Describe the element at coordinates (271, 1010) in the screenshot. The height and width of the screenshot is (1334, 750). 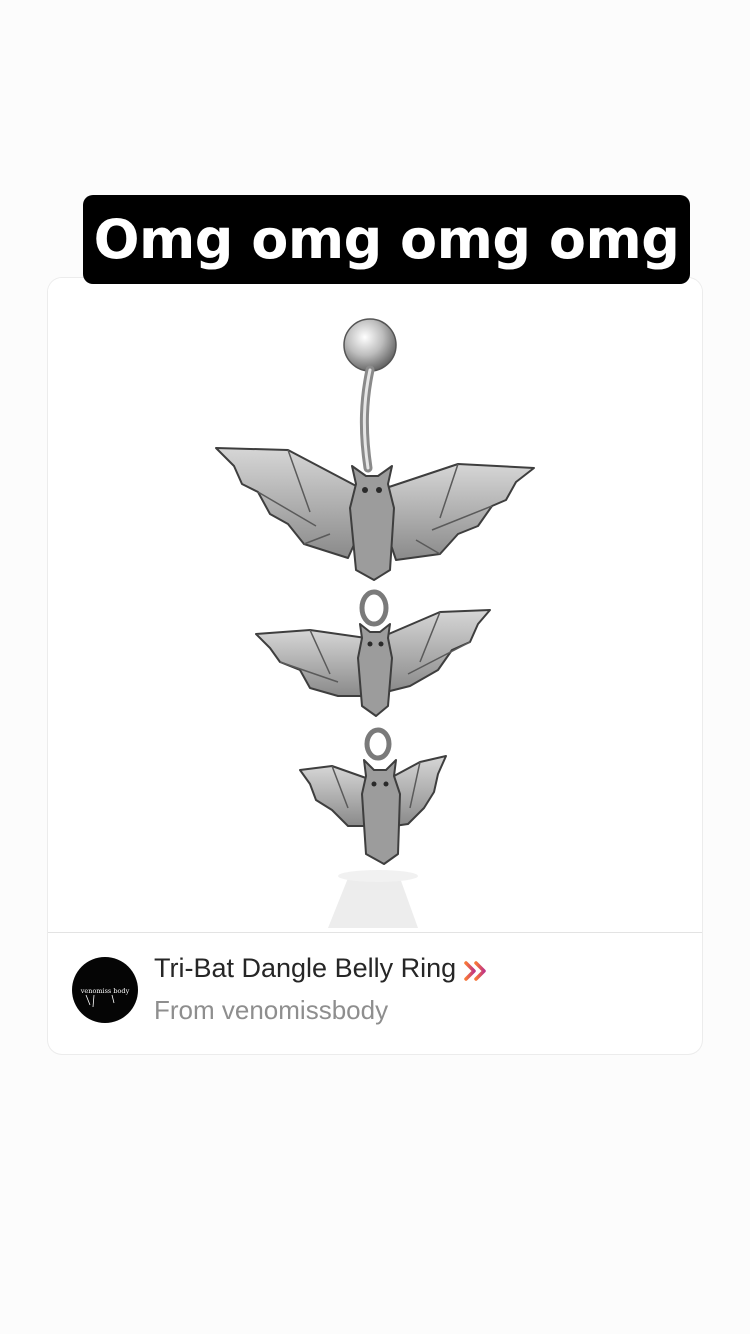
I see `seller-name: From venomissbody` at that location.